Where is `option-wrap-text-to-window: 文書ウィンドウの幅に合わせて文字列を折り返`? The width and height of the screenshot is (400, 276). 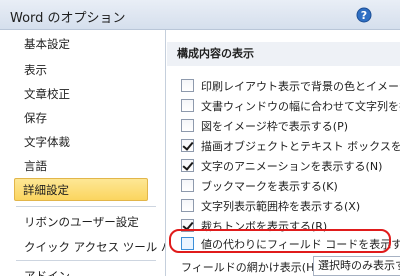
option-wrap-text-to-window: 文書ウィンドウの幅に合わせて文字列を折り返 is located at coordinates (290, 106).